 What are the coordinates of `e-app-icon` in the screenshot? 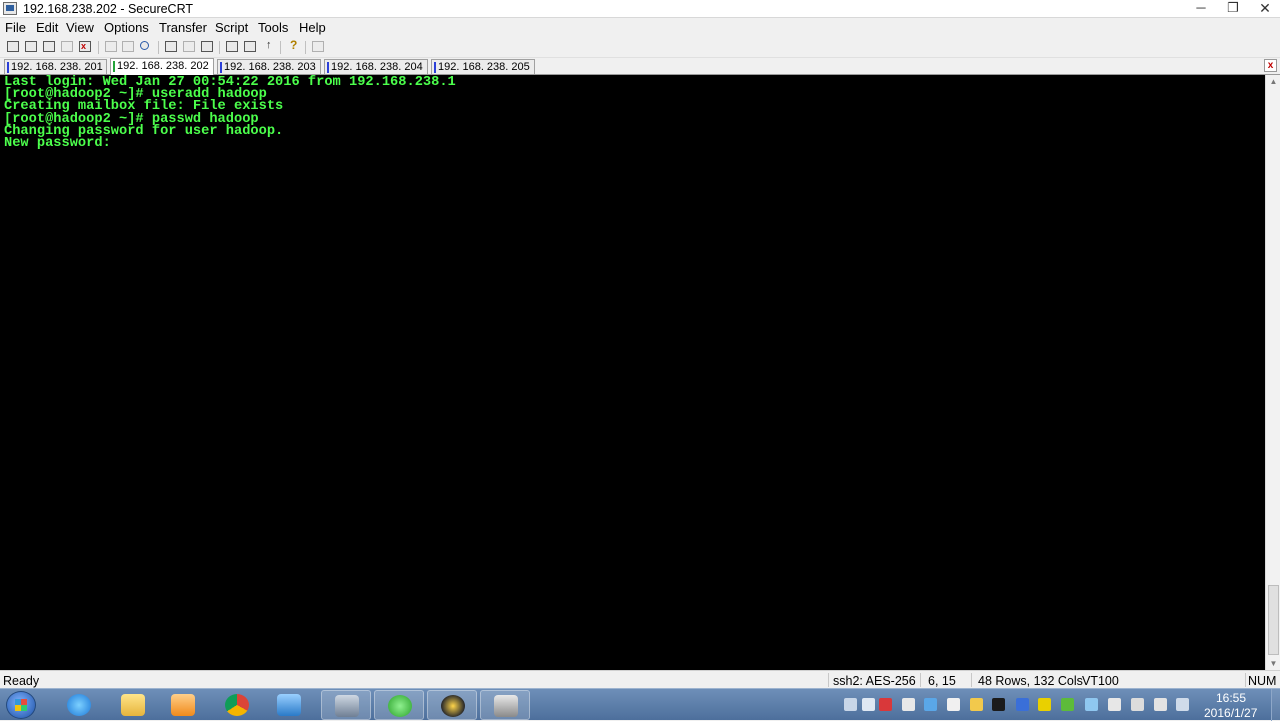 It's located at (452, 705).